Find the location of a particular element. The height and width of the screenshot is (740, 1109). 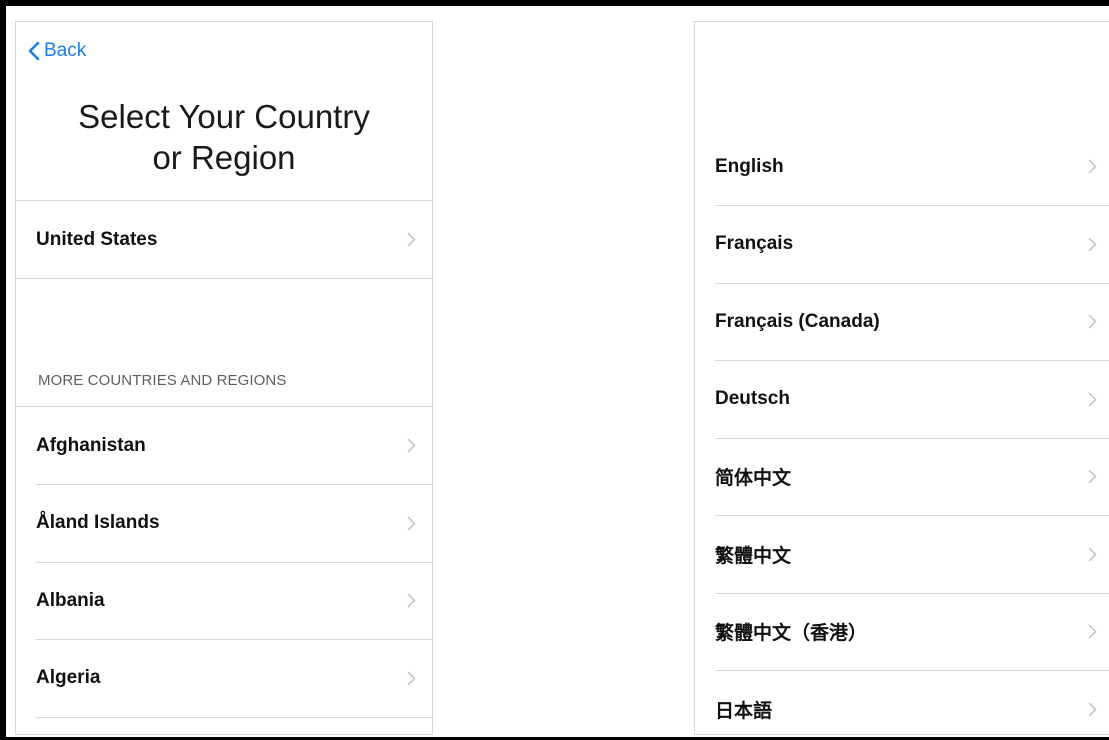

page-title-line1: Select Your Country is located at coordinates (224, 116).